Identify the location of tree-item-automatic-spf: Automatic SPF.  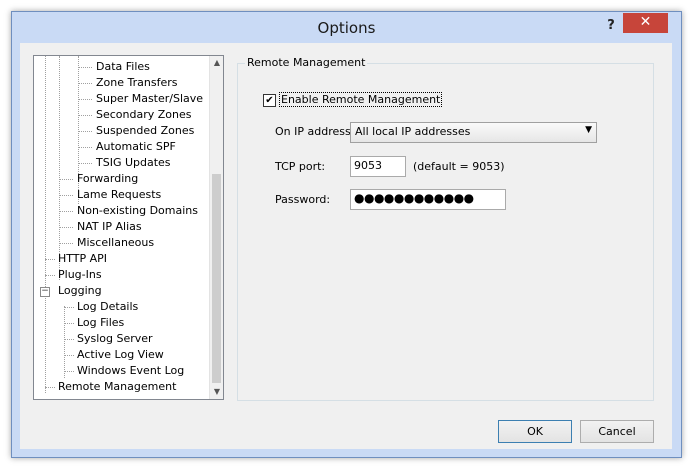
(136, 147).